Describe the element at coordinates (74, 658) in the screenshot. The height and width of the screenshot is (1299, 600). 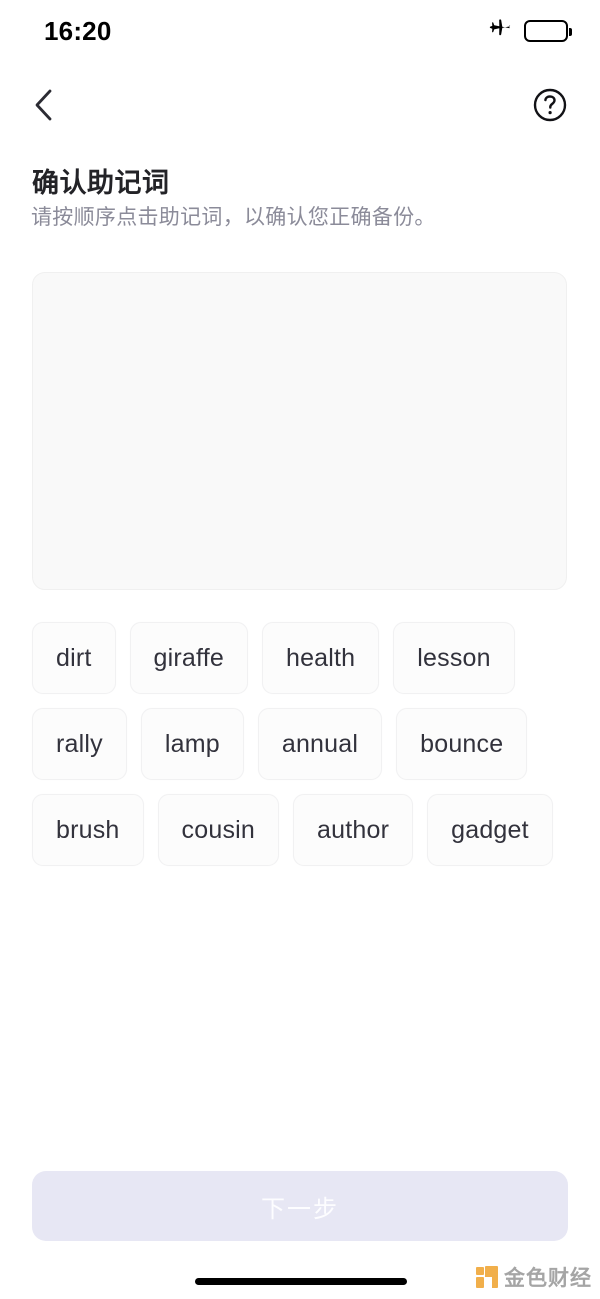
I see `word-chip: dirt` at that location.